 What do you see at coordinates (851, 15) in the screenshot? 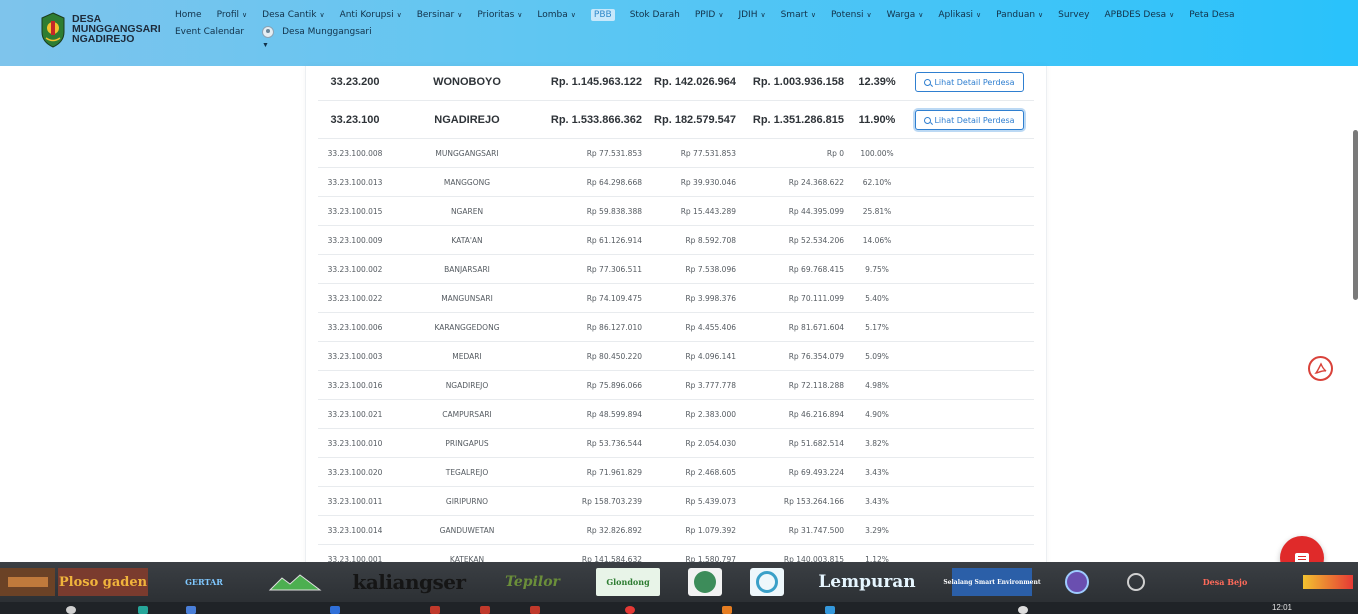
I see `nav-item-potensi: Potensi ∨` at bounding box center [851, 15].